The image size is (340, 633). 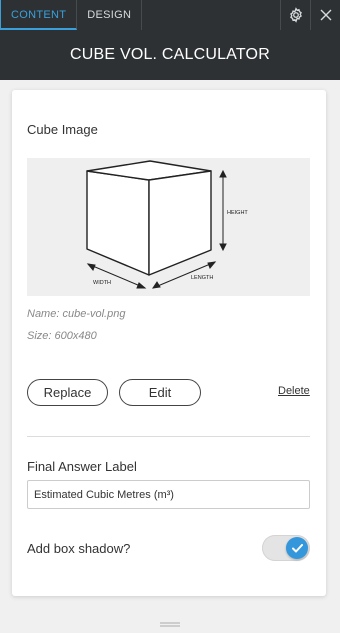 What do you see at coordinates (202, 278) in the screenshot?
I see `length-dimension-label: LENGTH` at bounding box center [202, 278].